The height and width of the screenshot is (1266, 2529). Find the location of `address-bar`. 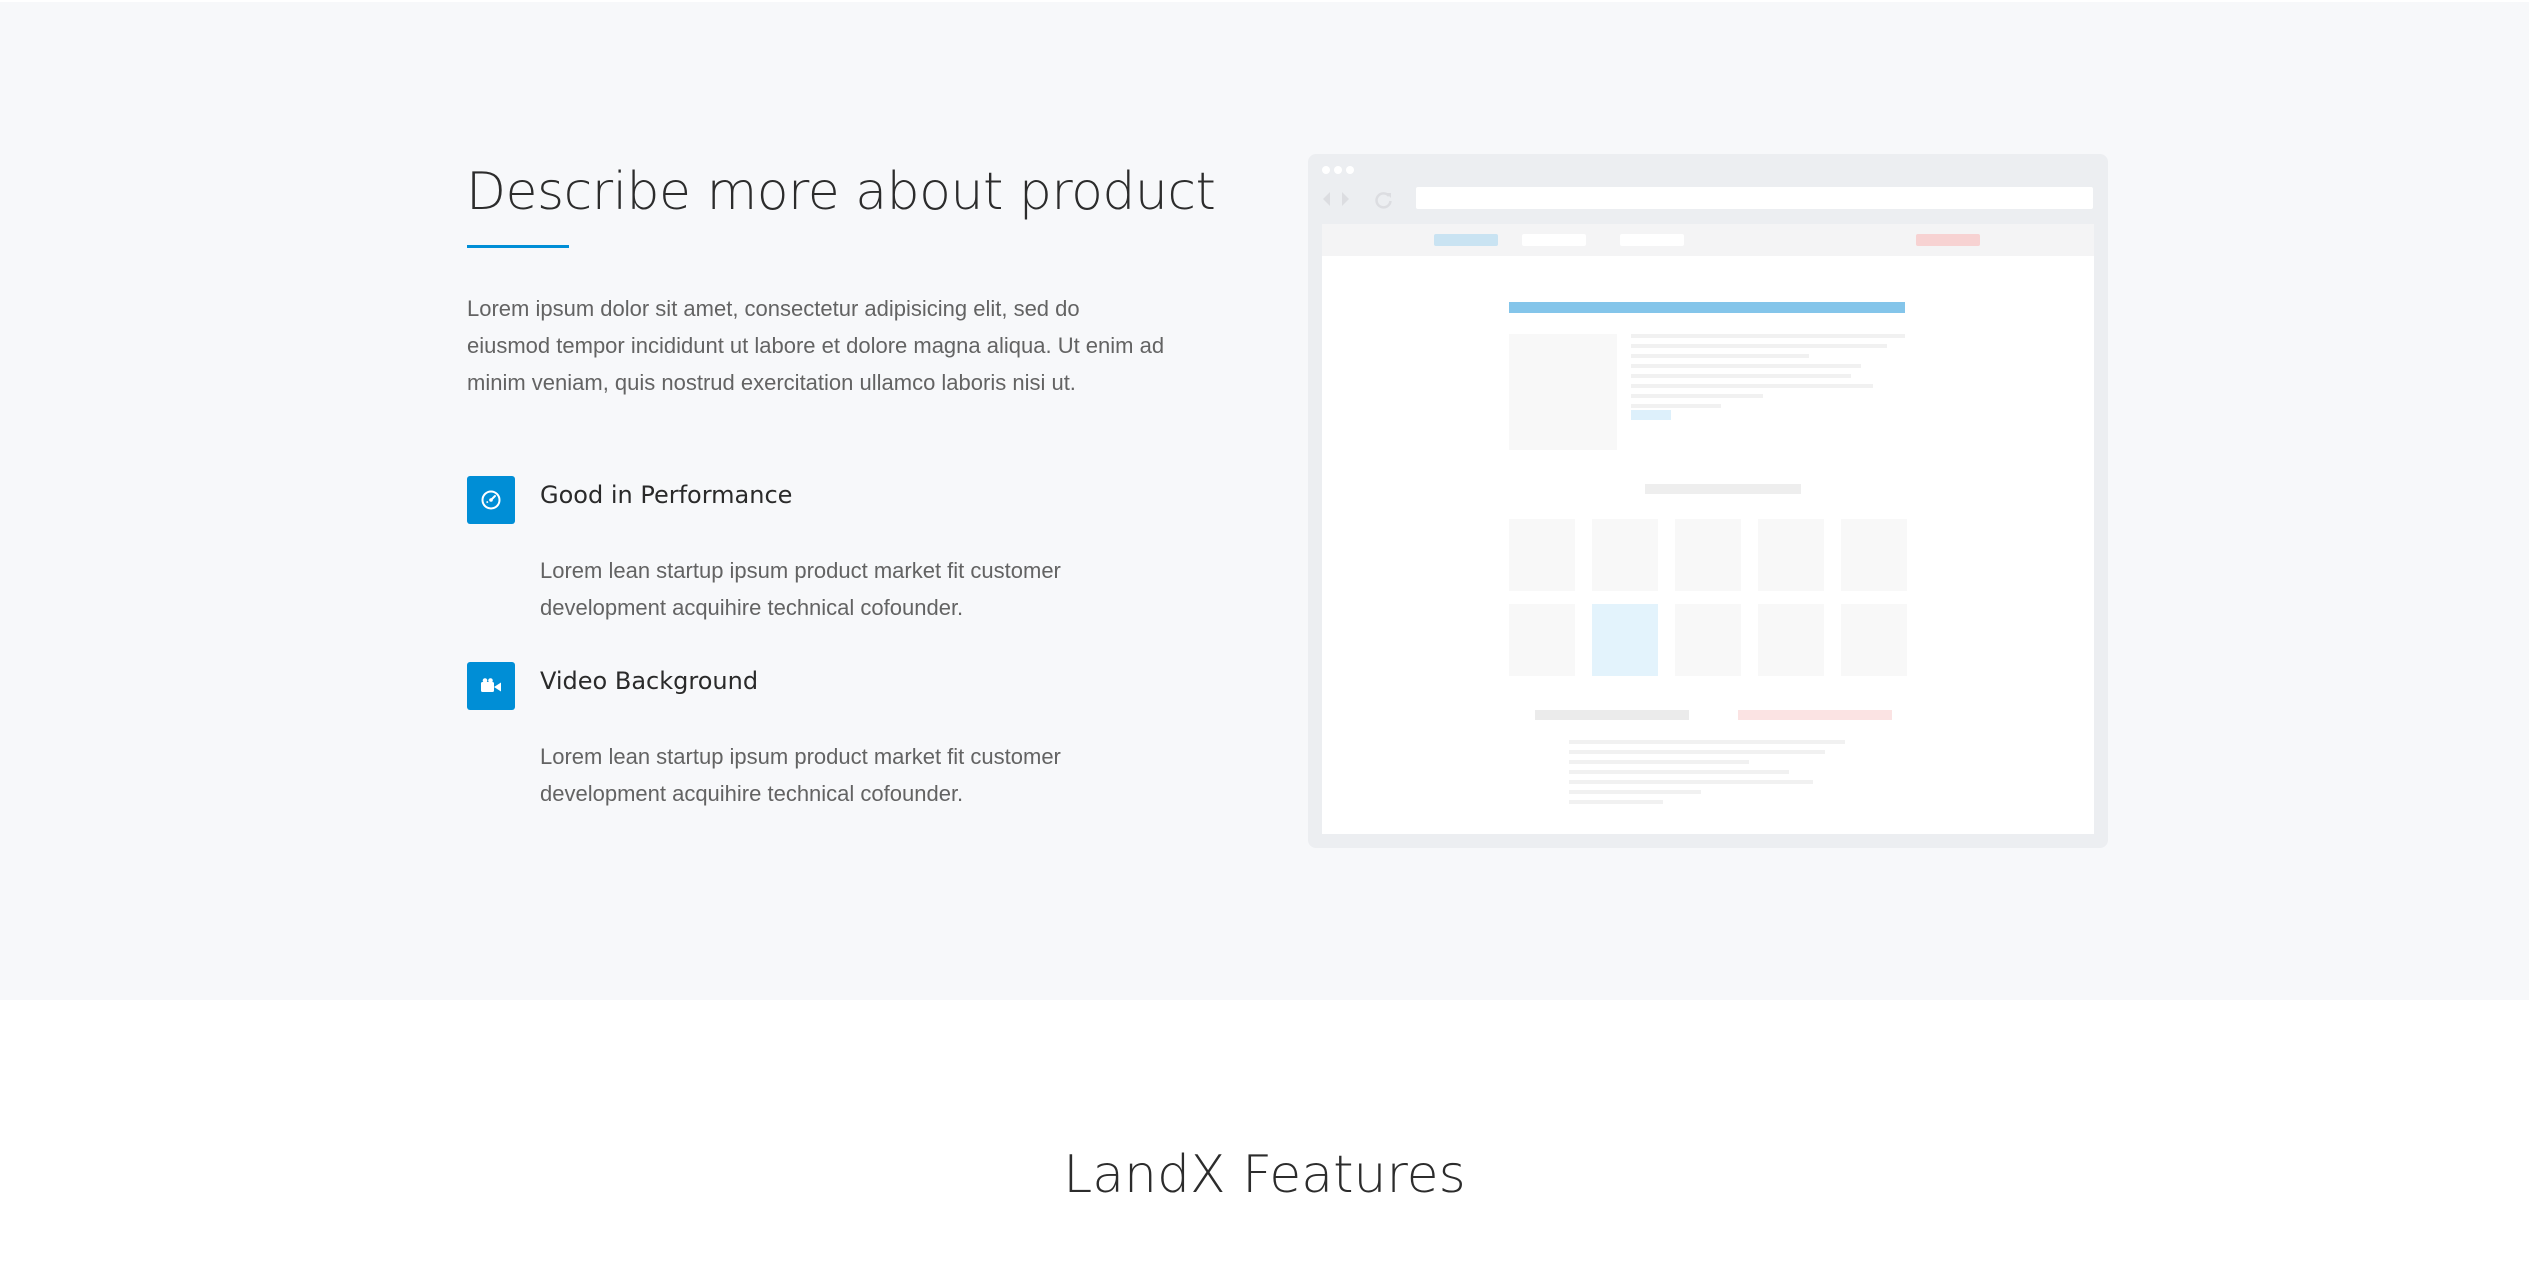

address-bar is located at coordinates (1754, 198).